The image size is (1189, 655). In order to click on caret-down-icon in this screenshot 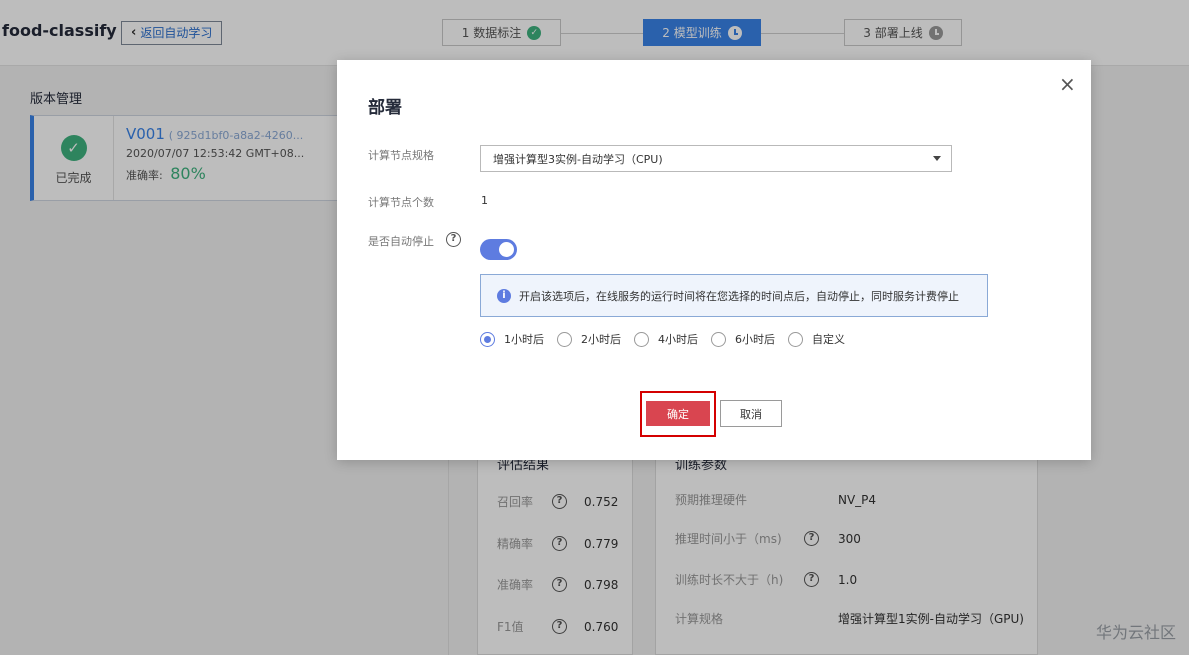, I will do `click(937, 158)`.